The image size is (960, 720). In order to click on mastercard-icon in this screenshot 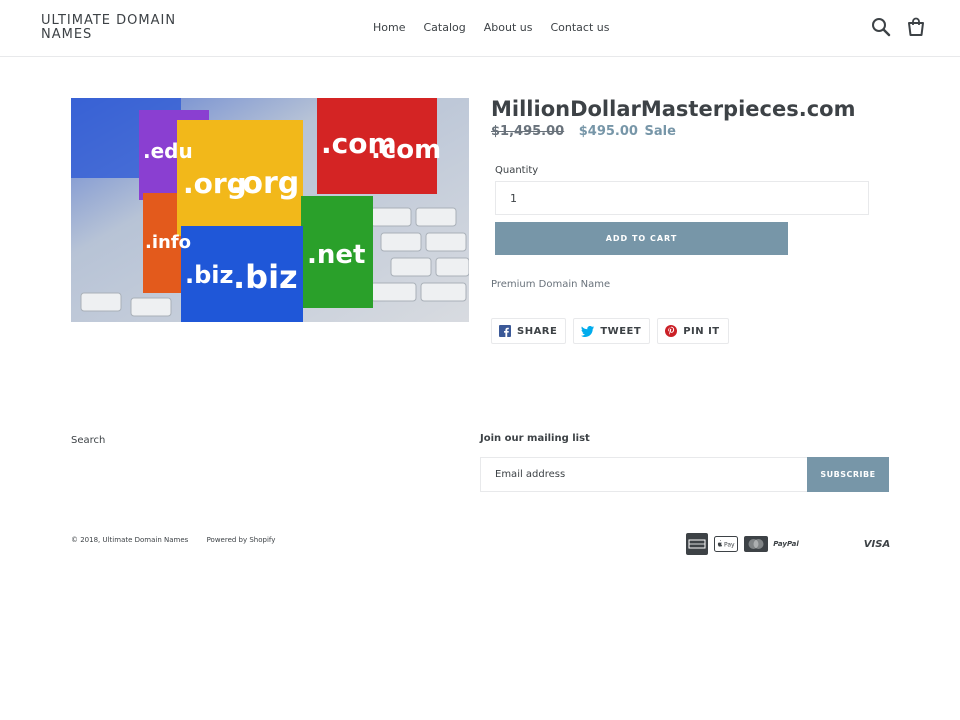, I will do `click(756, 544)`.